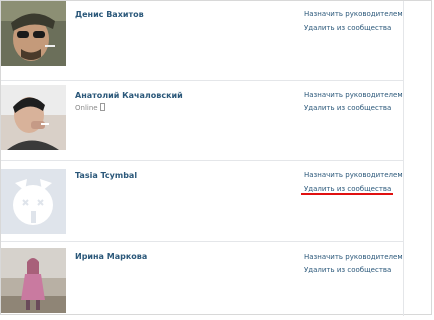 The image size is (434, 320). I want to click on member-name: Tasia Tcymbal, so click(106, 175).